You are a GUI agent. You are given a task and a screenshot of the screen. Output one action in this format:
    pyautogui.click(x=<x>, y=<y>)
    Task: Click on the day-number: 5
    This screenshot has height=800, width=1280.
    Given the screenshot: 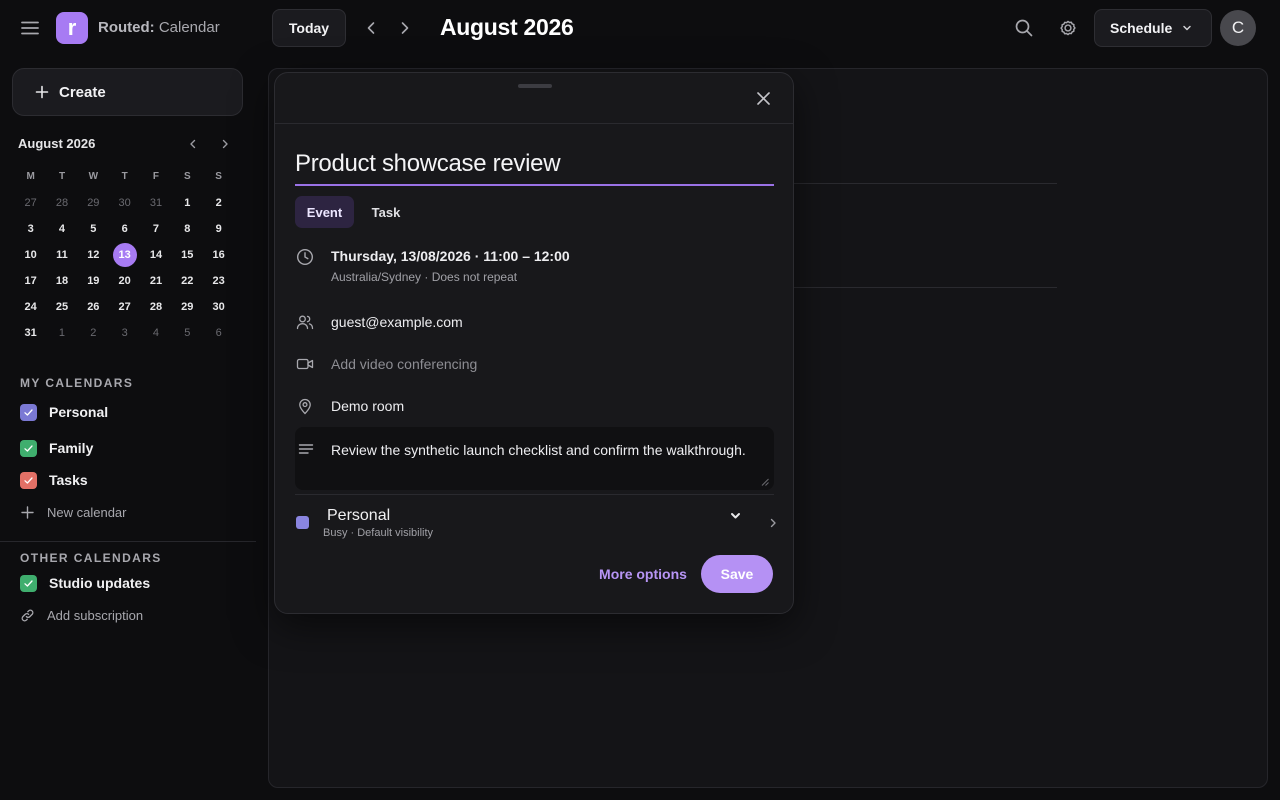 What is the action you would take?
    pyautogui.click(x=187, y=333)
    